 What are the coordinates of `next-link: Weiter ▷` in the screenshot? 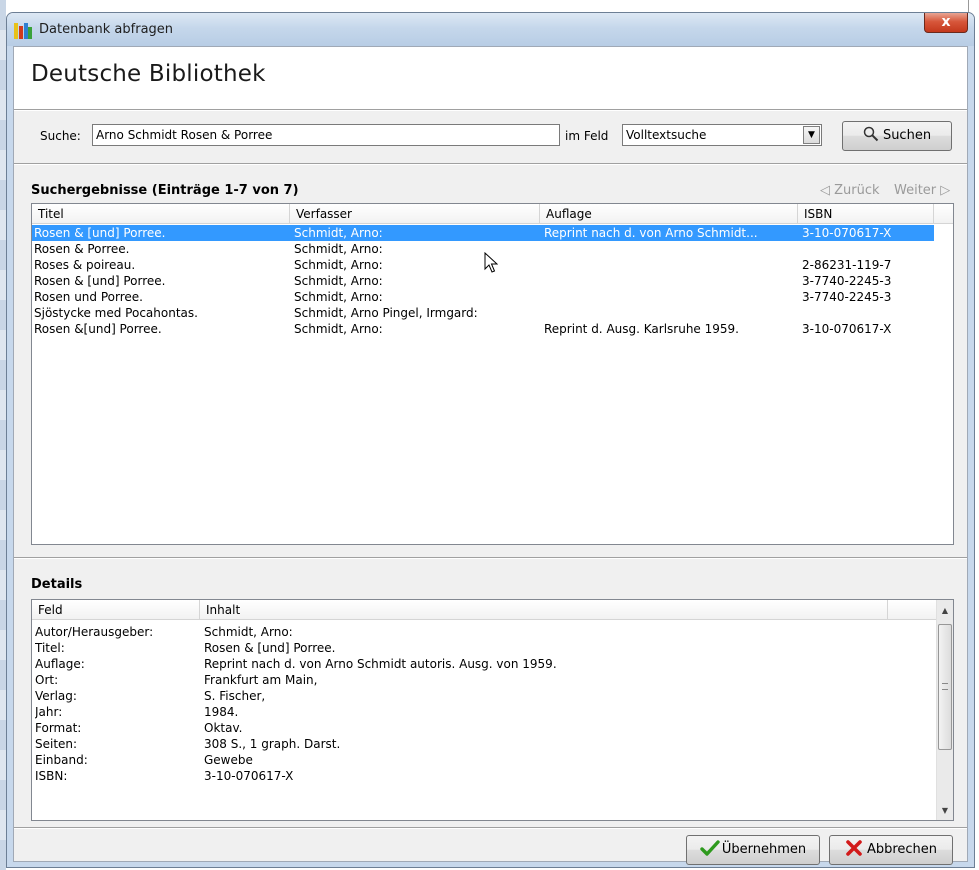 It's located at (922, 190).